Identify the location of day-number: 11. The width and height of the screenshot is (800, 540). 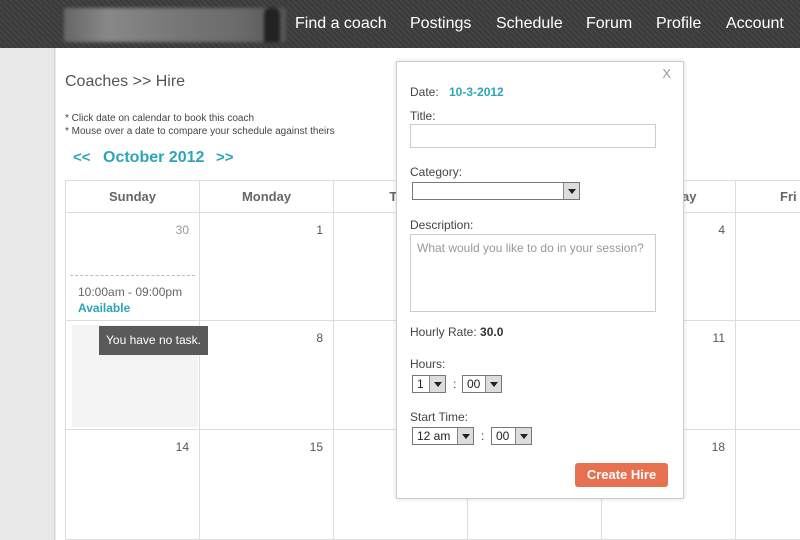
(718, 338).